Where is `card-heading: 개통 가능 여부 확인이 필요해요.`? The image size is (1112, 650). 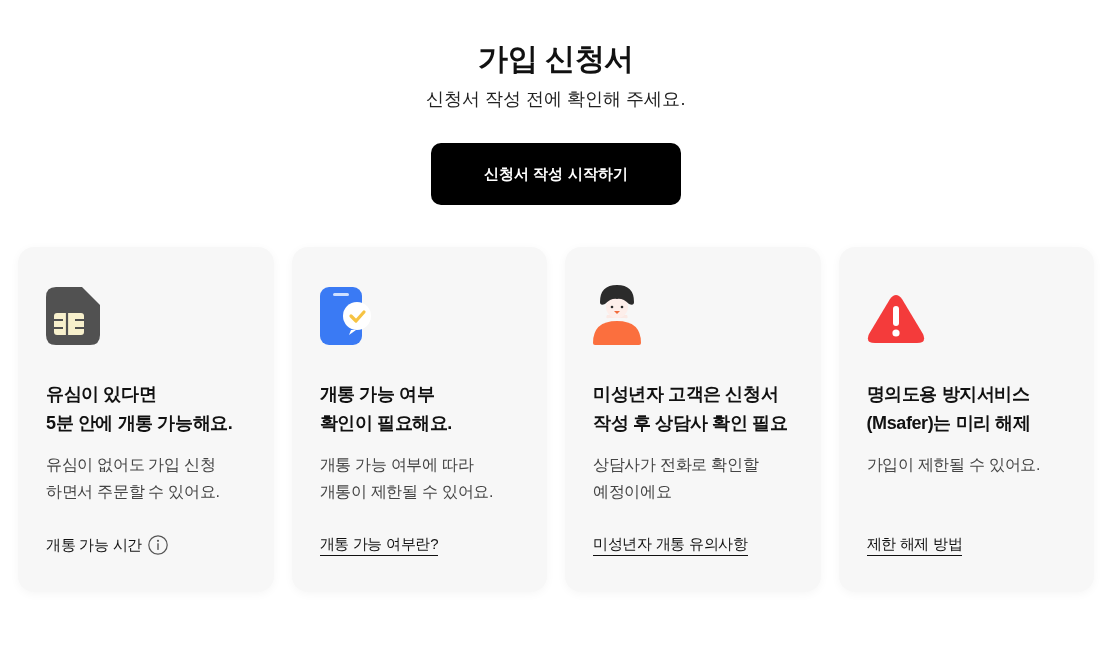 card-heading: 개통 가능 여부 확인이 필요해요. is located at coordinates (386, 409).